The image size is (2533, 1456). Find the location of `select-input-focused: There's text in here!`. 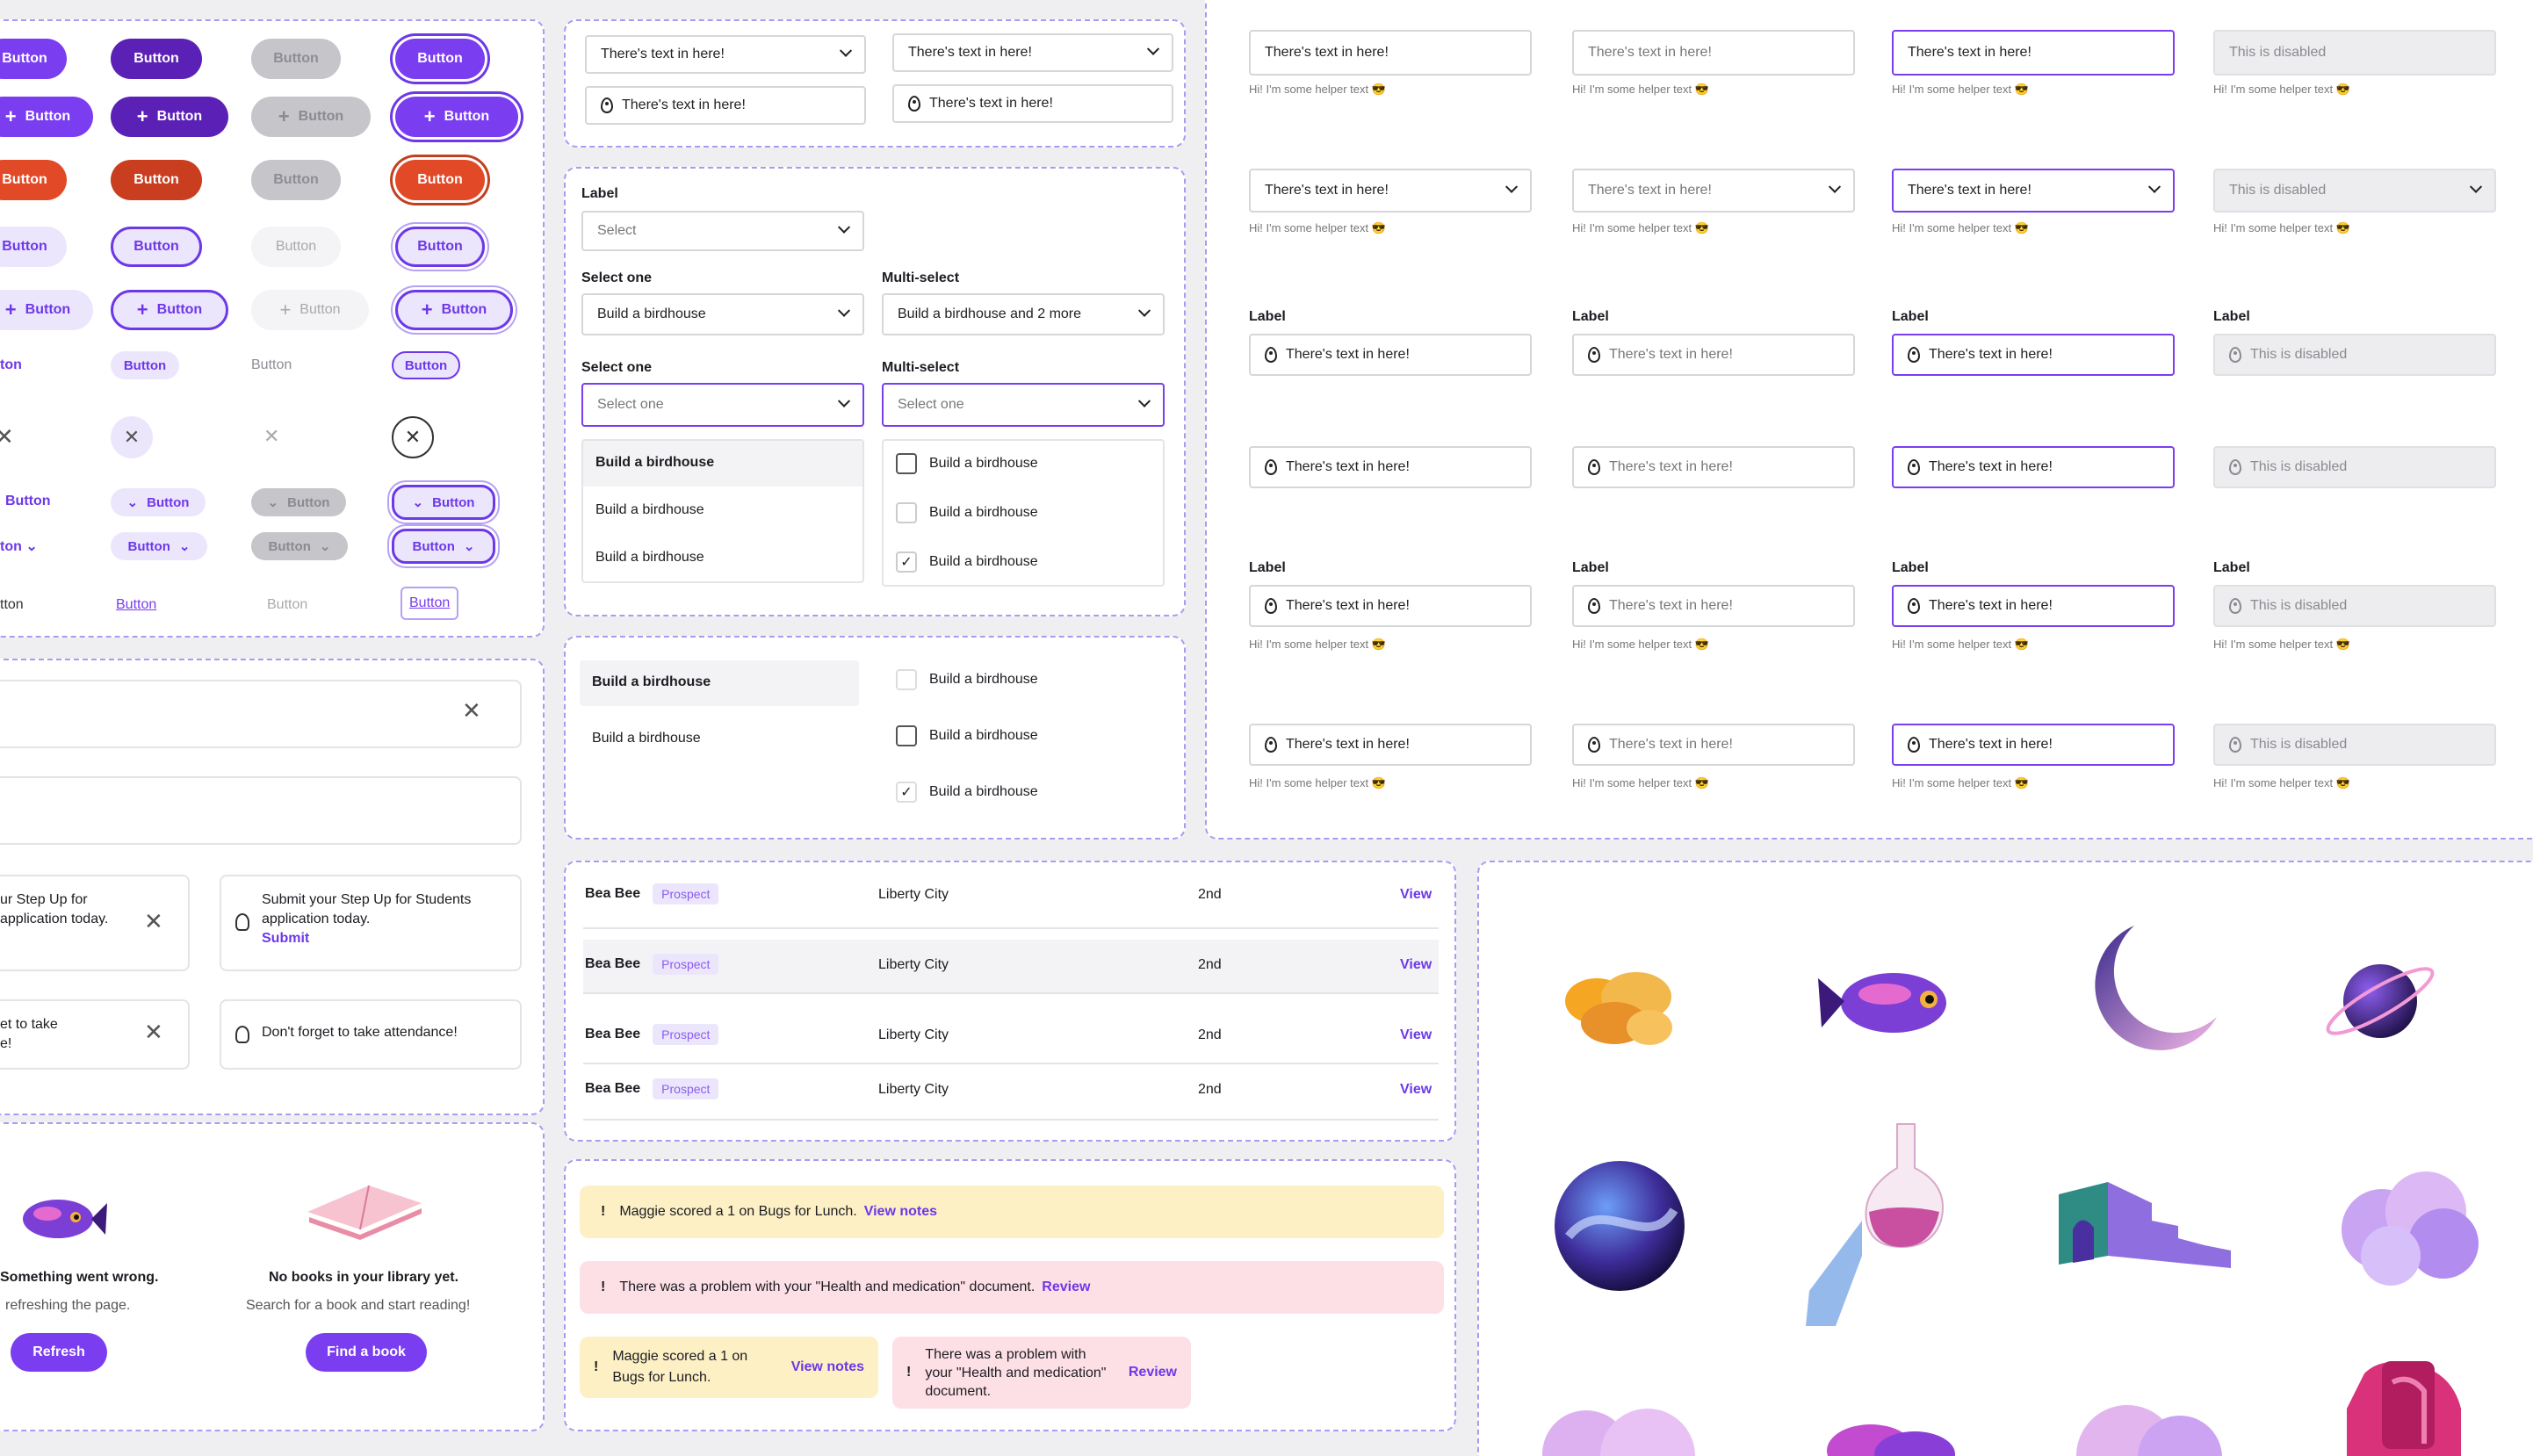

select-input-focused: There's text in here! is located at coordinates (2034, 191).